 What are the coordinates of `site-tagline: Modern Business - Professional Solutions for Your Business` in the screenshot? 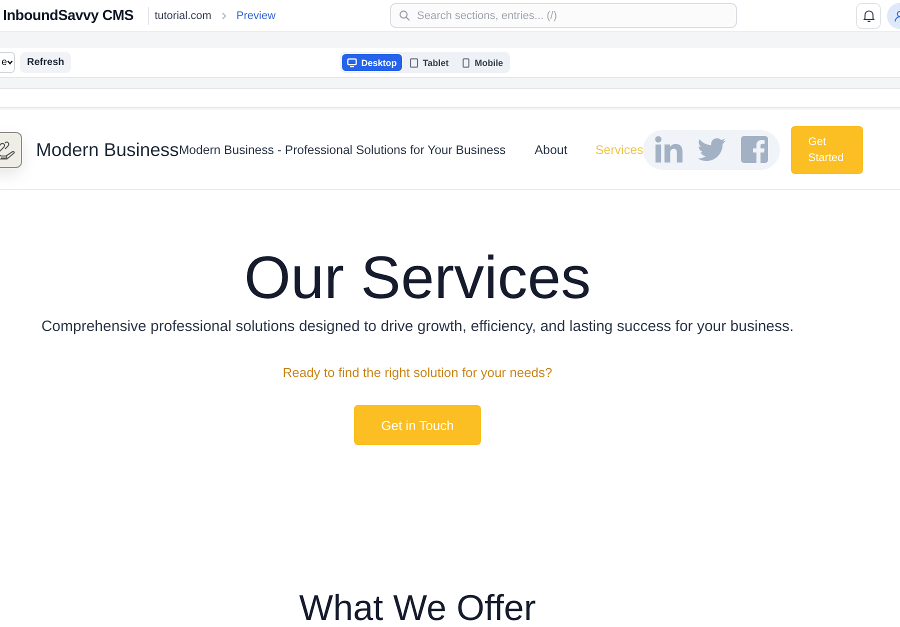 It's located at (342, 149).